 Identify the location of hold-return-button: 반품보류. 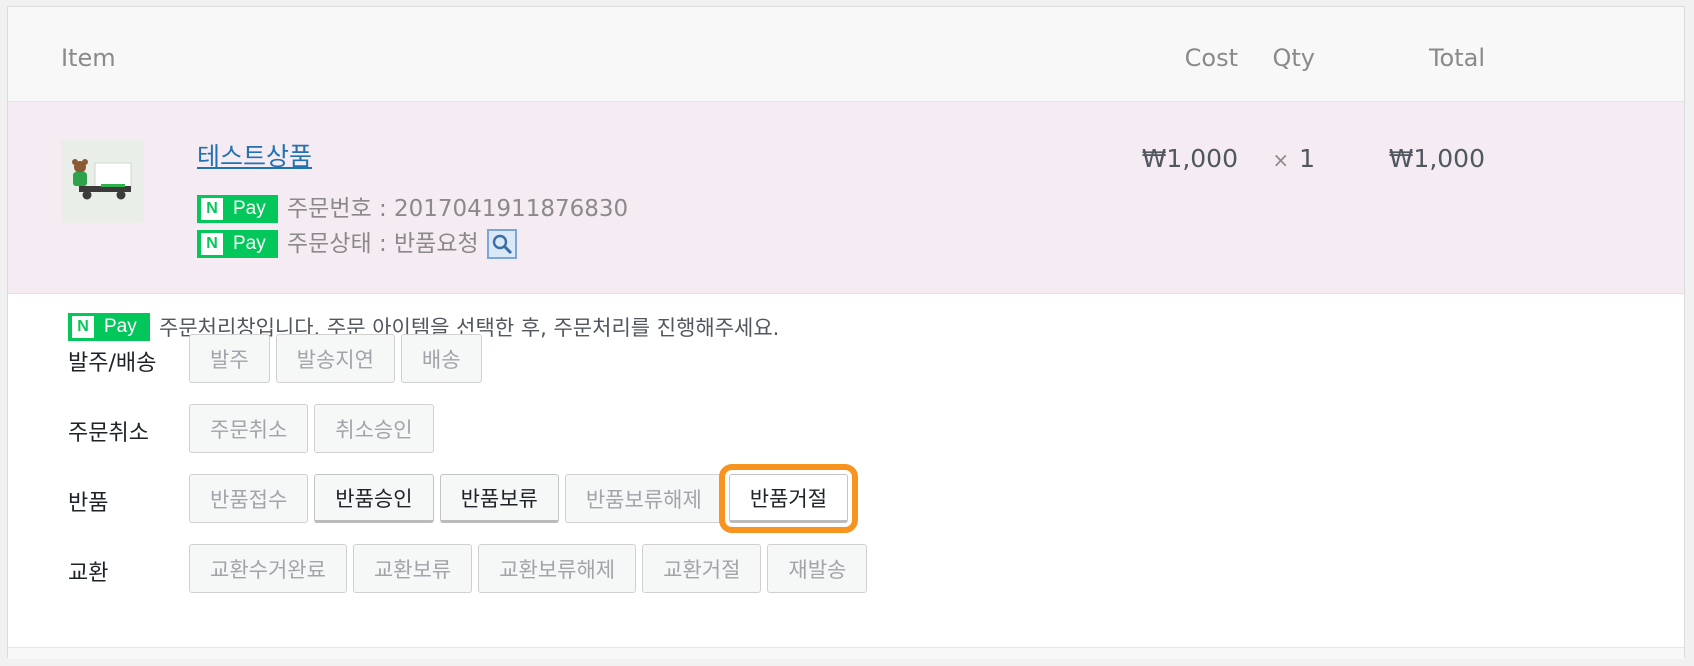
(499, 498).